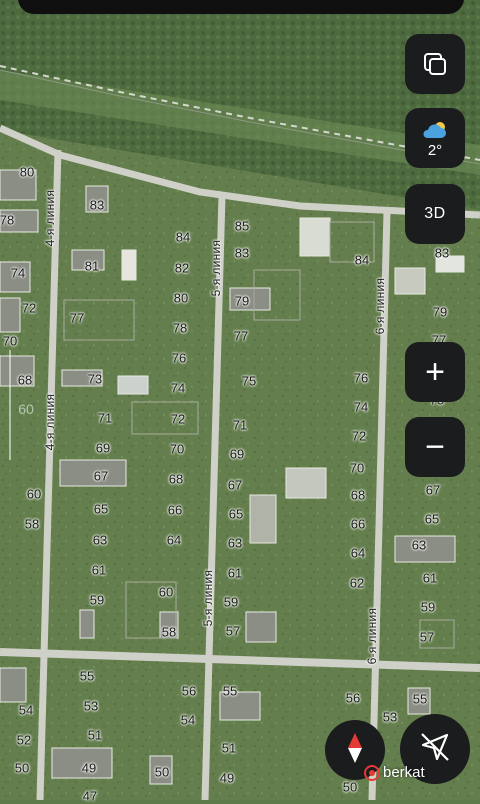 Image resolution: width=480 pixels, height=804 pixels. I want to click on house-number: 62, so click(357, 583).